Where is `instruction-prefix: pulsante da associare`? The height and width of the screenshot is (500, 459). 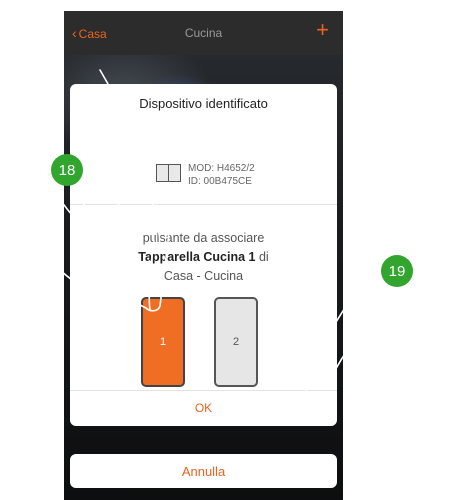
instruction-prefix: pulsante da associare is located at coordinates (203, 238).